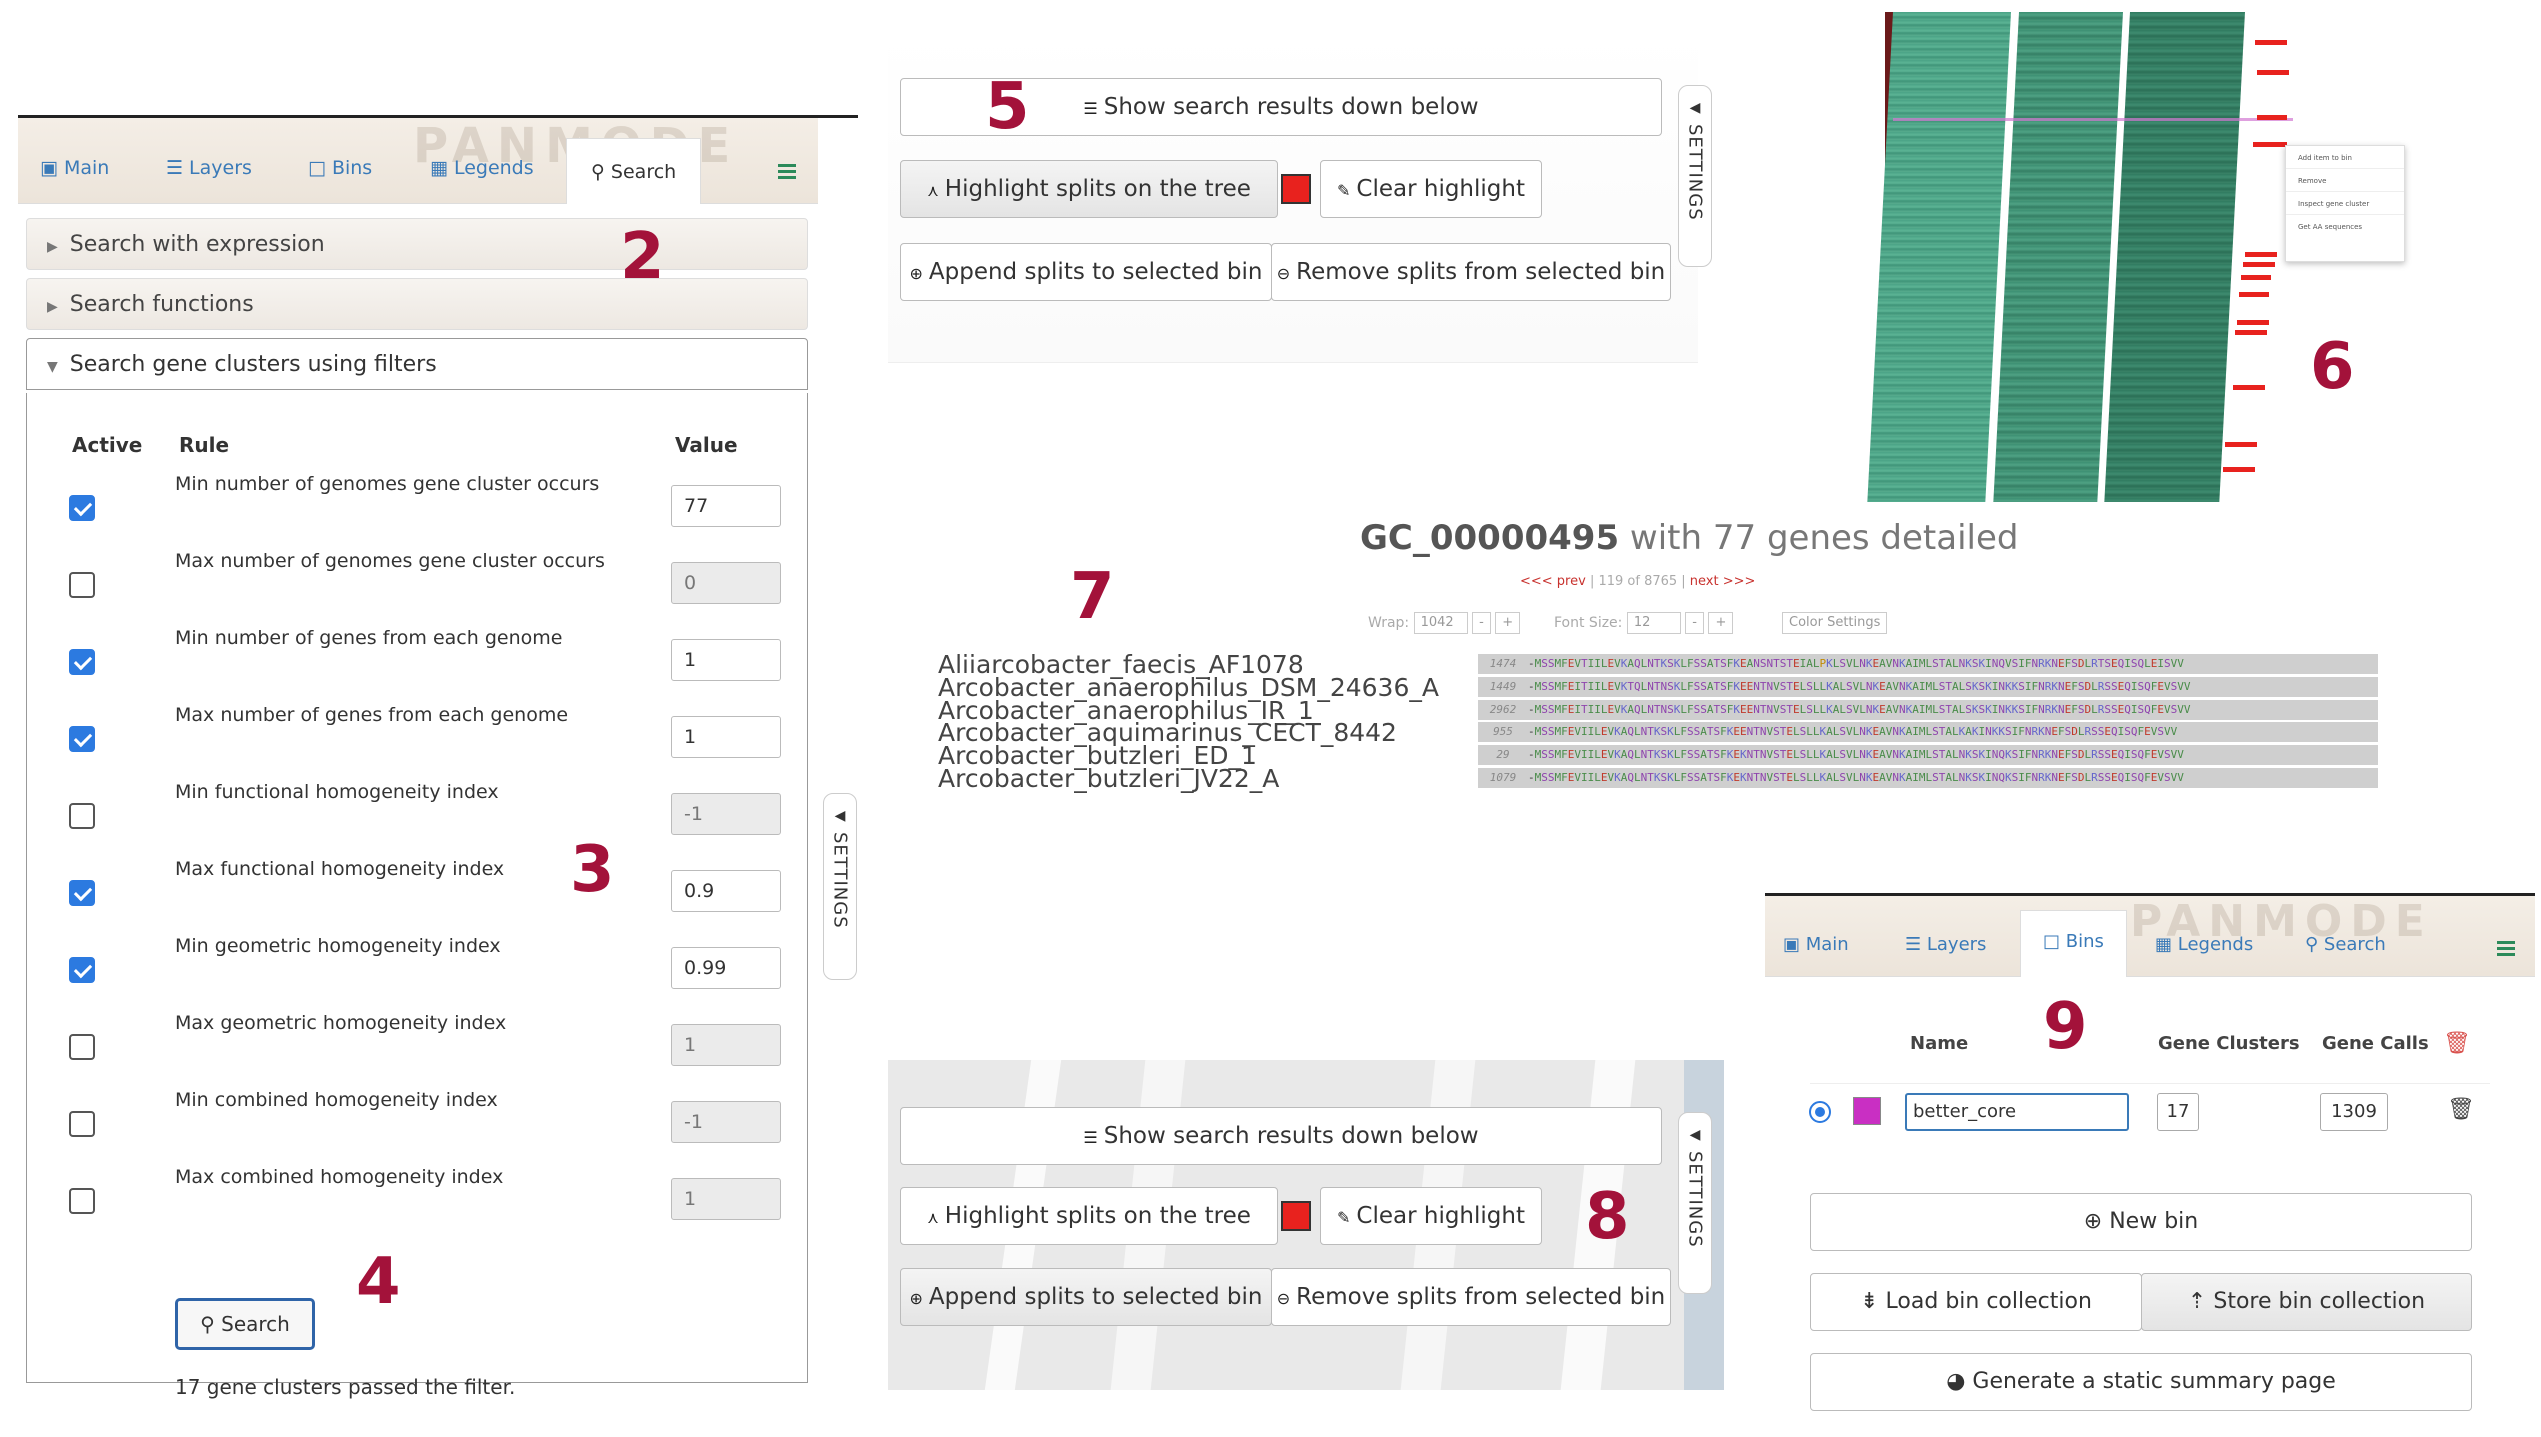 The width and height of the screenshot is (2541, 1437). I want to click on rule-value-input: 0.9, so click(726, 891).